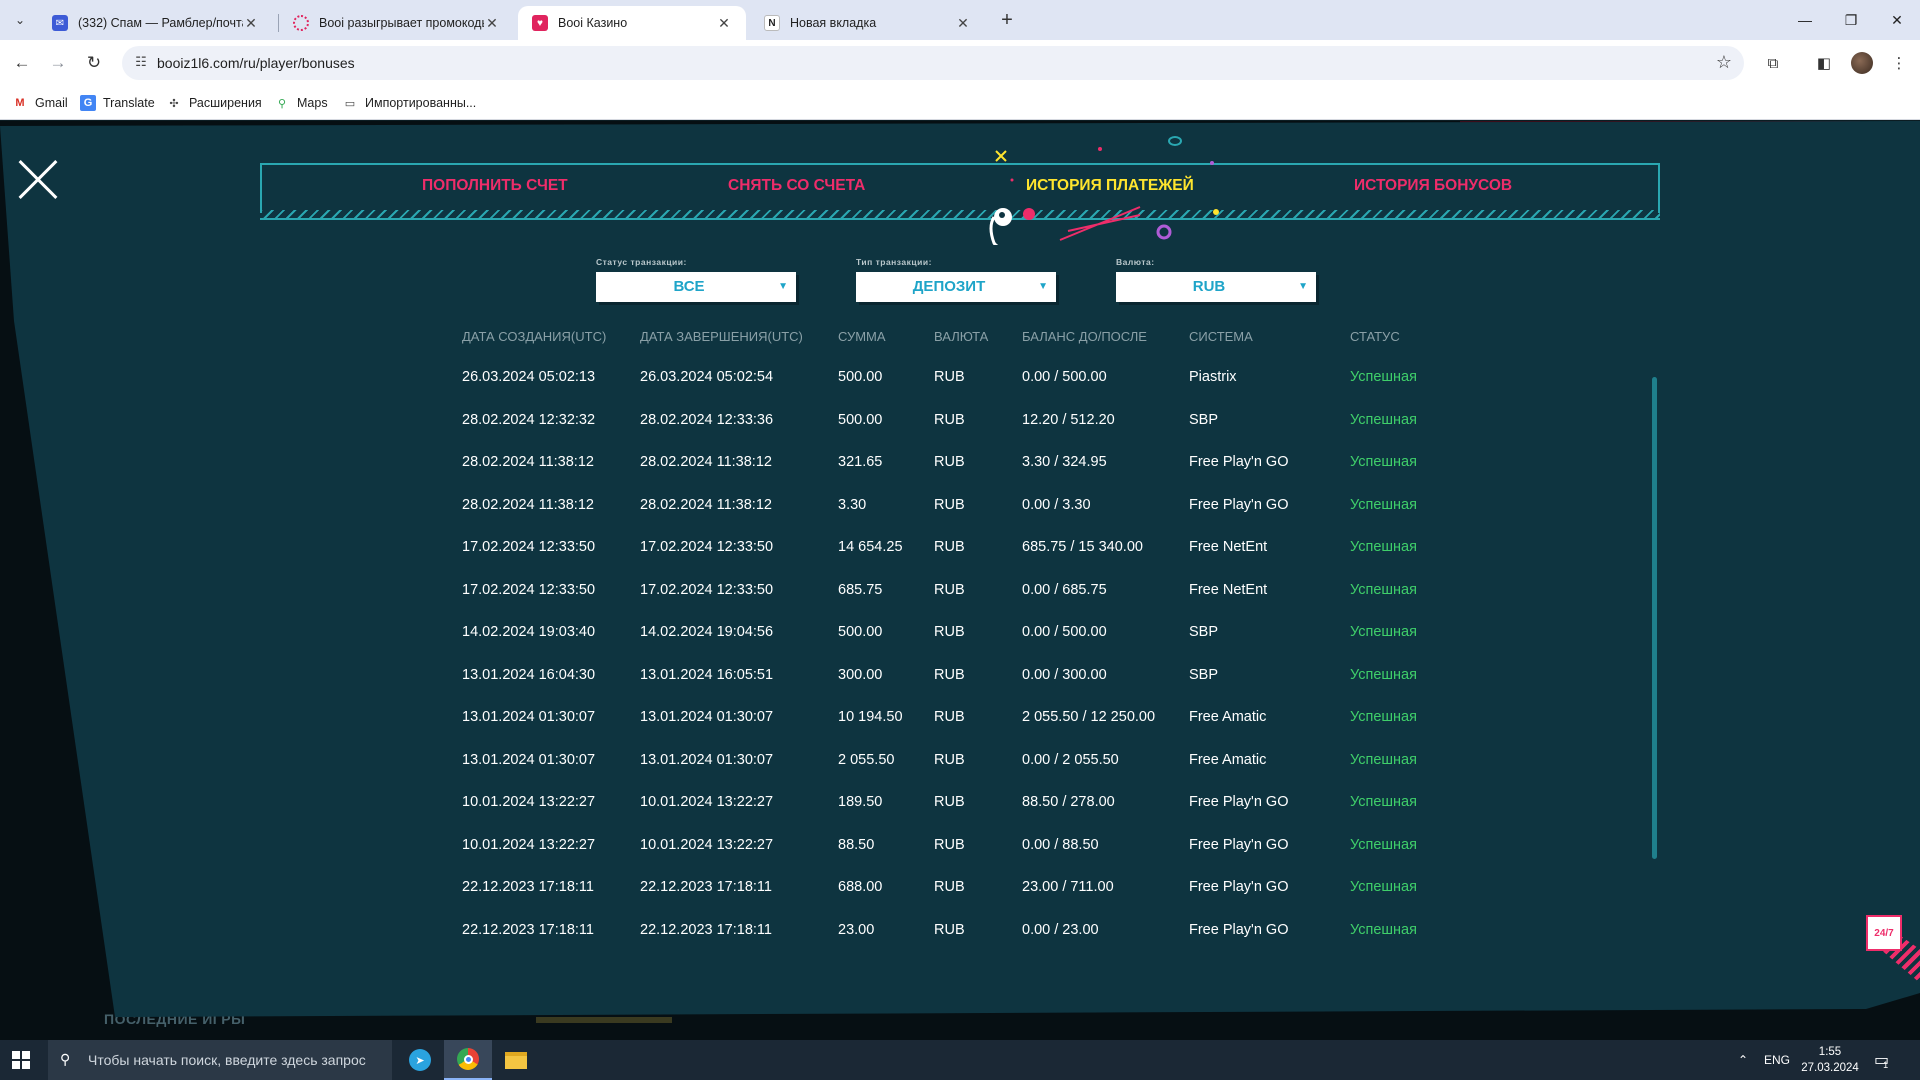 Image resolution: width=1920 pixels, height=1080 pixels. I want to click on bookmark-translate: G Translate, so click(117, 103).